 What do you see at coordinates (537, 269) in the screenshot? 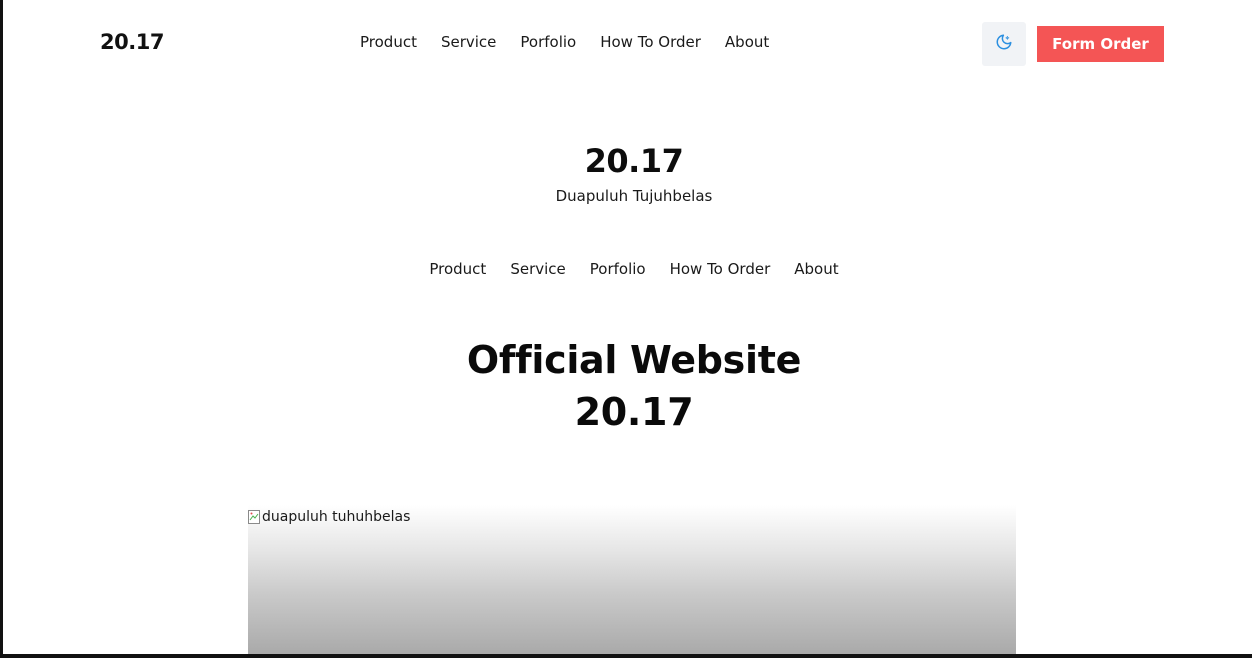
I see `hero-nav-link-service: Service` at bounding box center [537, 269].